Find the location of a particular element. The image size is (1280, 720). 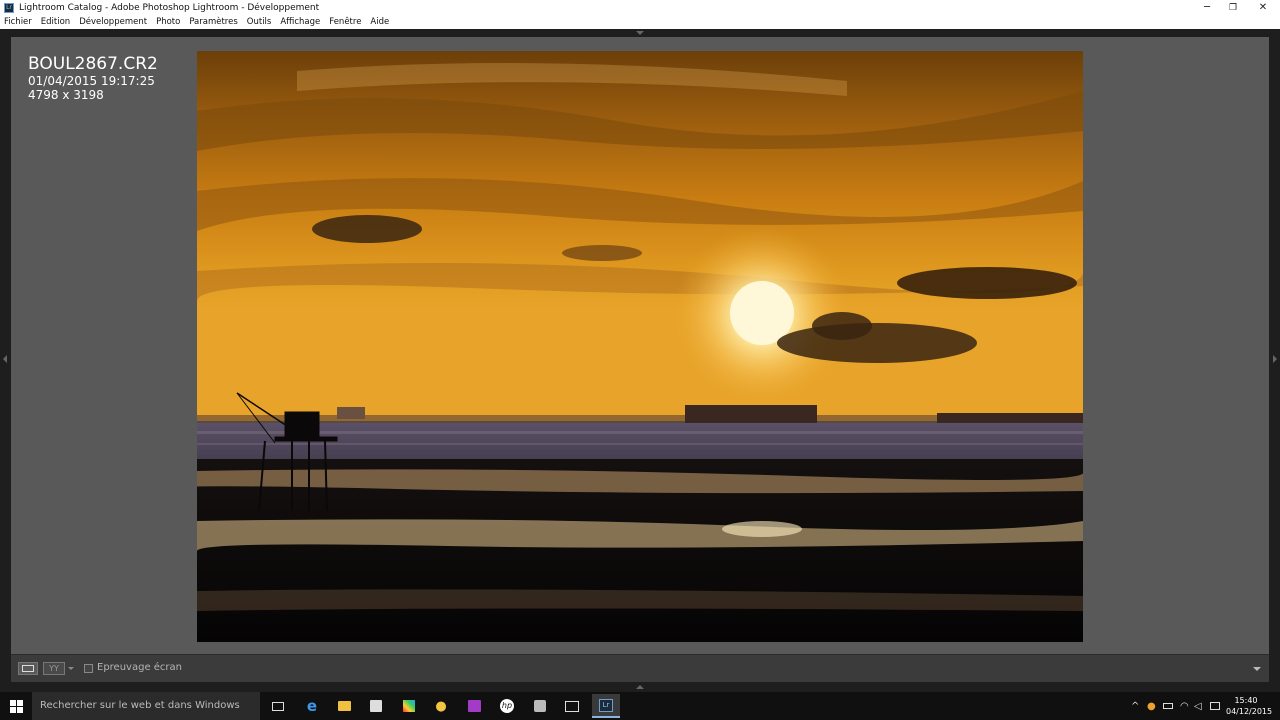

before-after-view-button: YY is located at coordinates (54, 668).